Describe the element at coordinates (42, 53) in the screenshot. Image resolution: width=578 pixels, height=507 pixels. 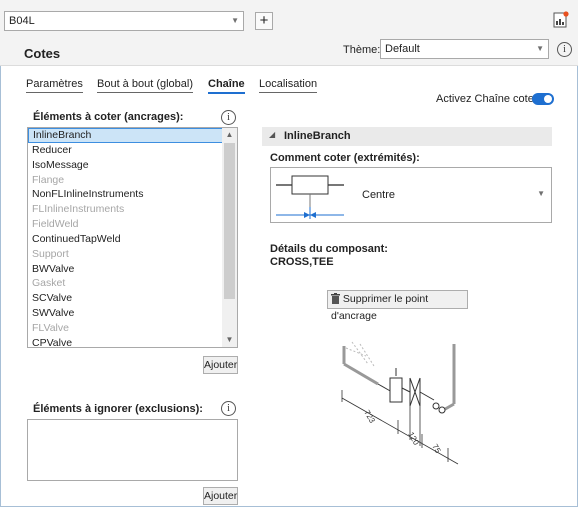
I see `page-title: Cotes` at that location.